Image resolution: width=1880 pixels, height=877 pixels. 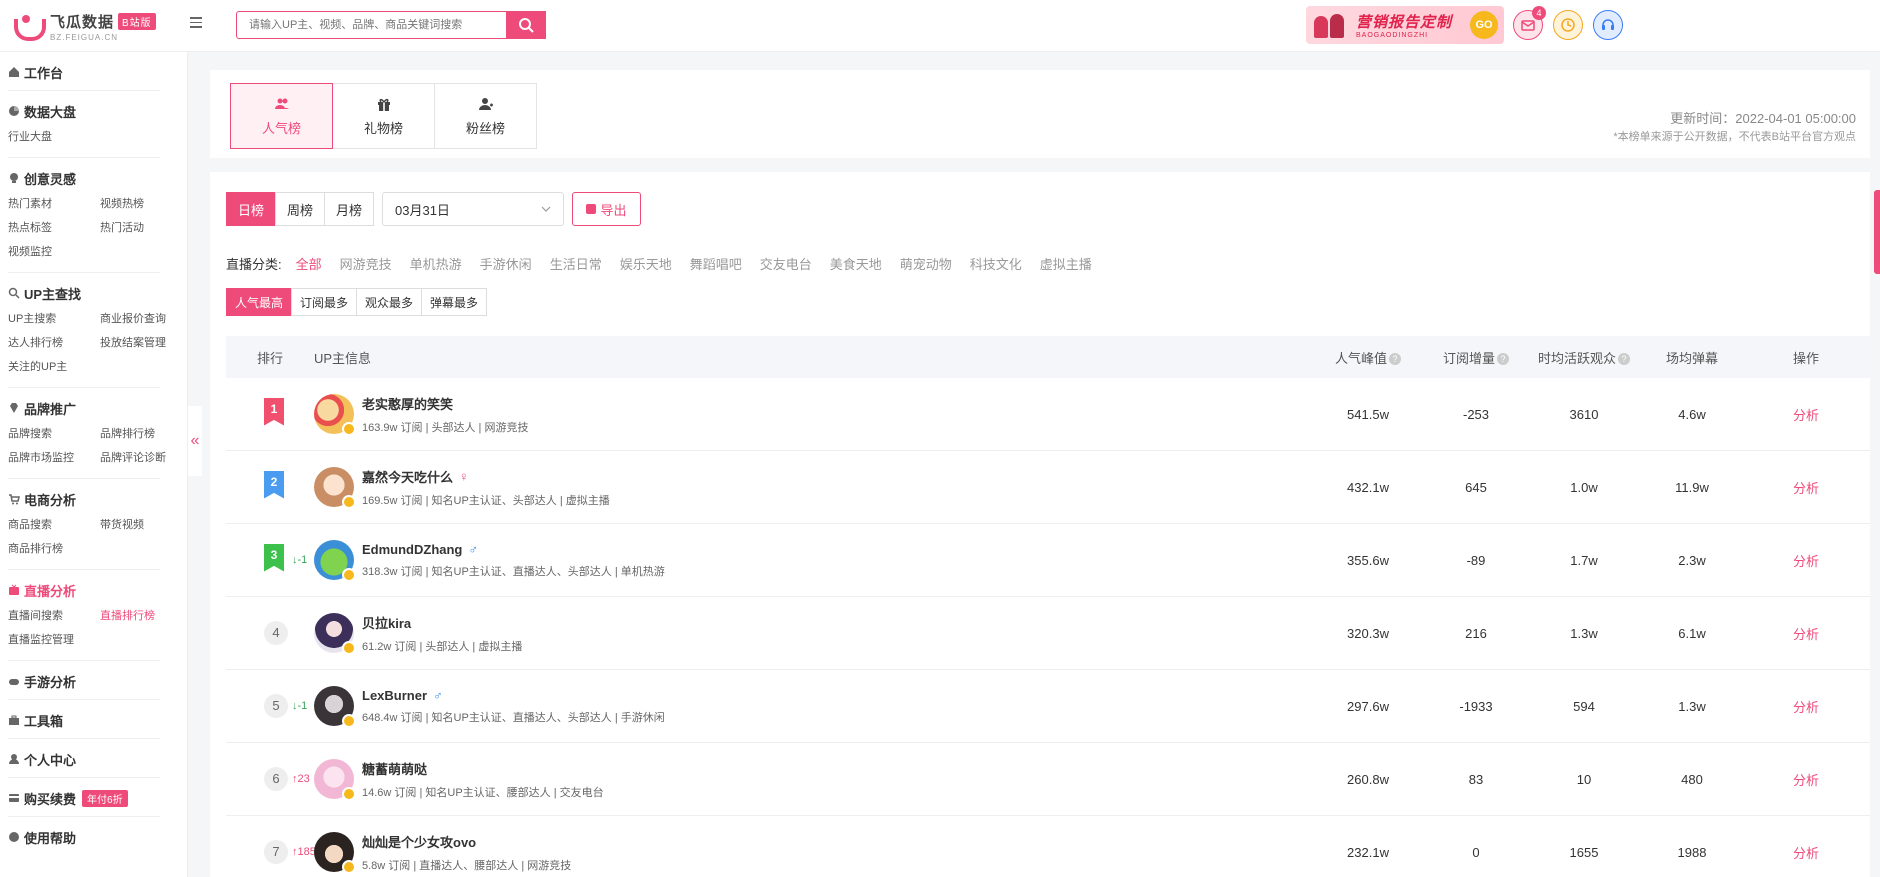 I want to click on category-item: 生活日常, so click(x=576, y=263).